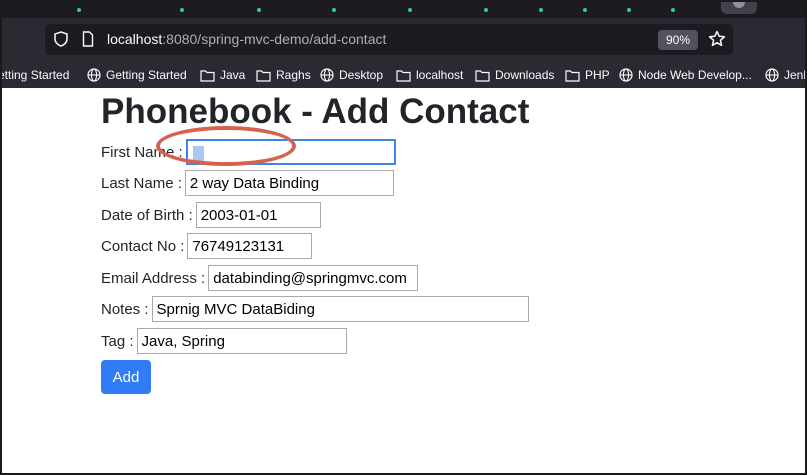 The height and width of the screenshot is (475, 807). I want to click on bookmark-item: PHP, so click(587, 75).